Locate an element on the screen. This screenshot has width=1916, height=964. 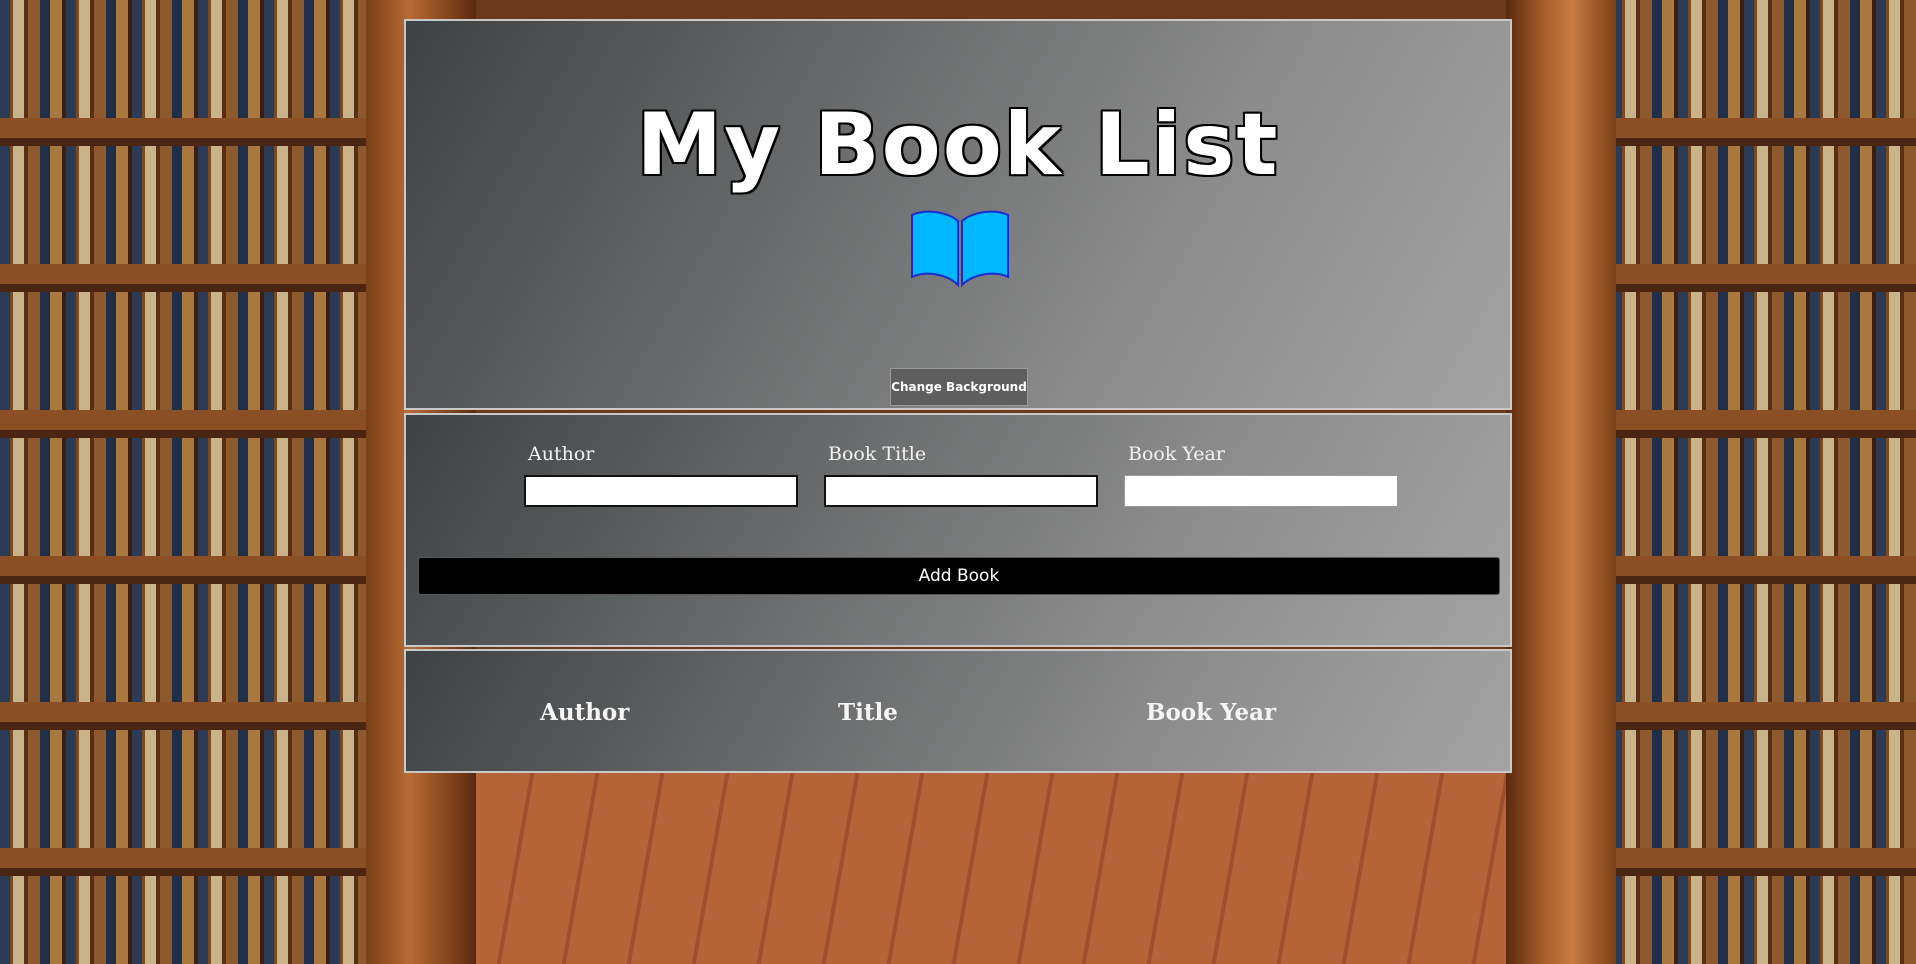
wood-floor is located at coordinates (990, 867).